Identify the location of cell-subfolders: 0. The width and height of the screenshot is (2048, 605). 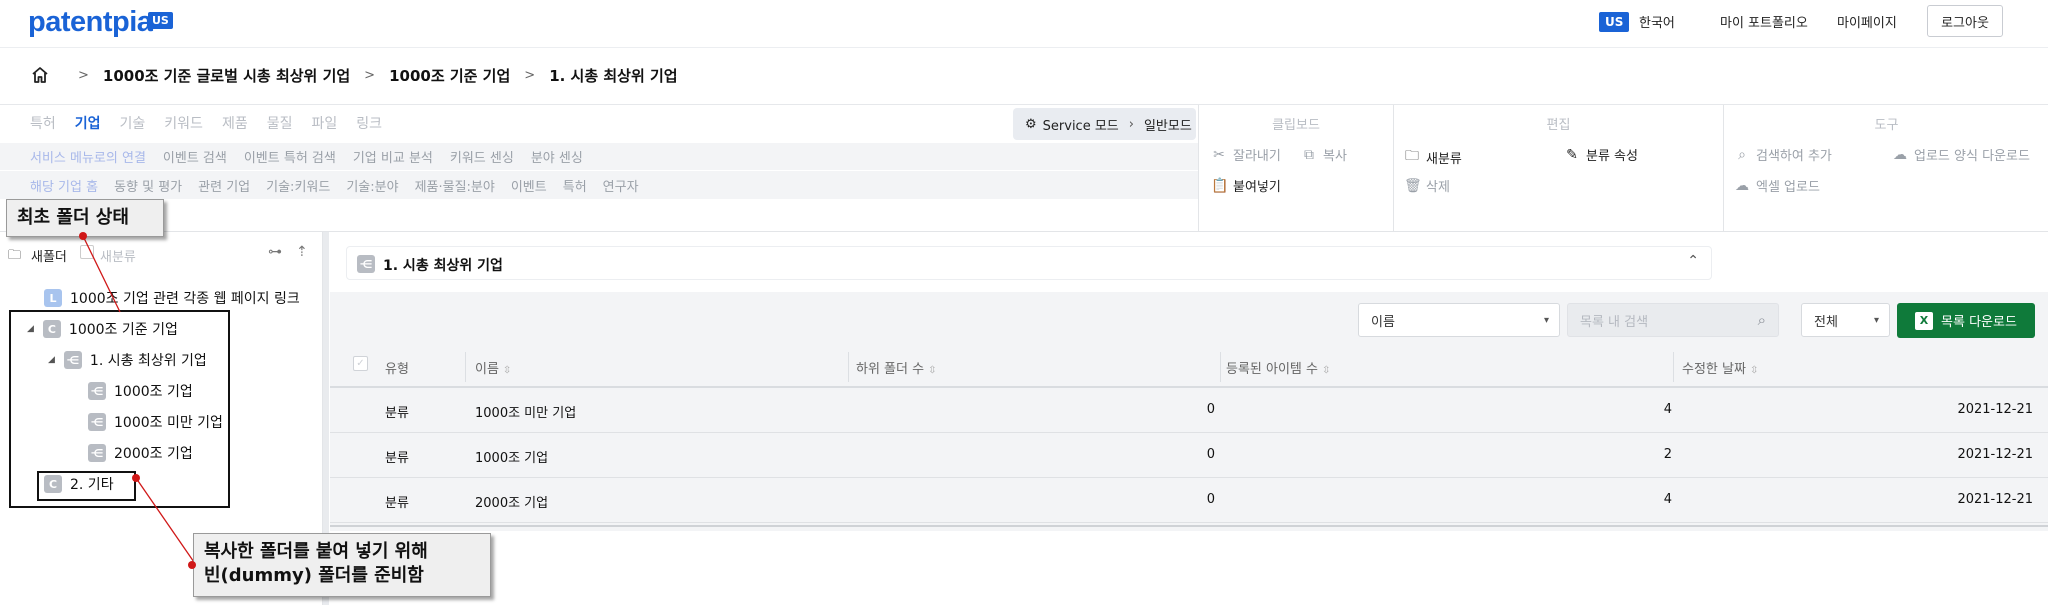
(1210, 454).